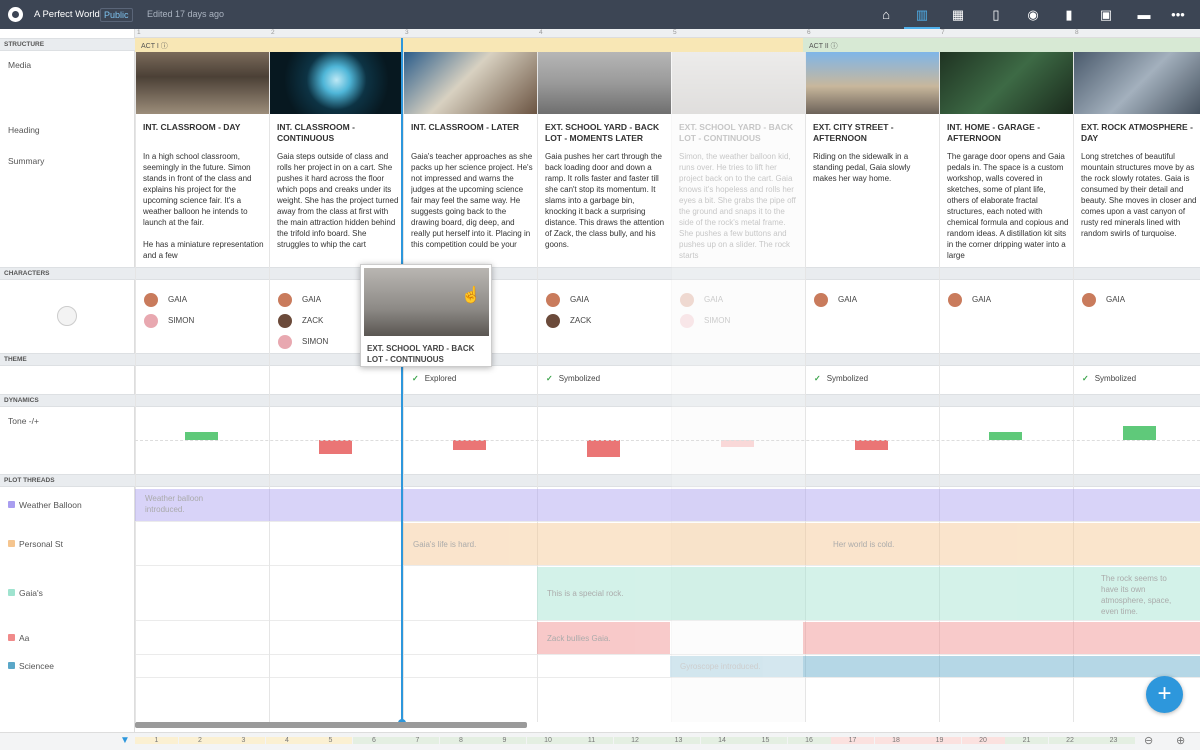 The width and height of the screenshot is (1200, 750). I want to click on scene-nav-number: 11, so click(591, 740).